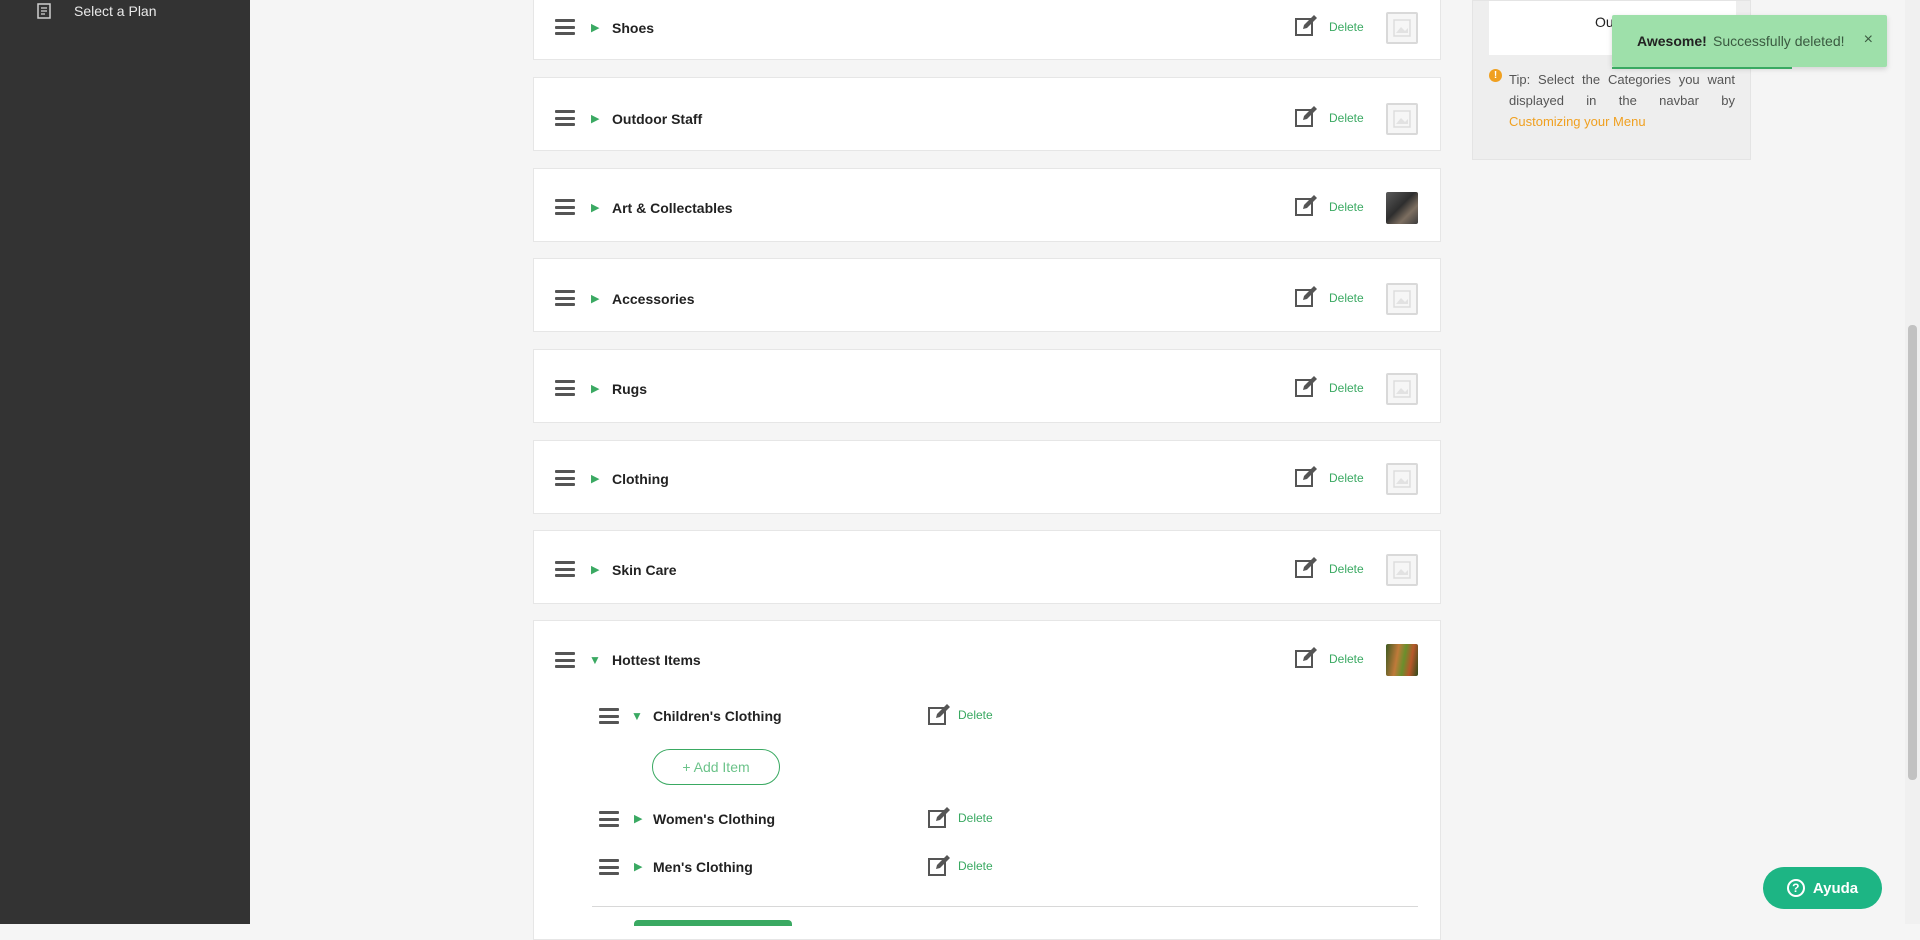 This screenshot has height=940, width=1920. I want to click on category-name: Skin Care, so click(644, 570).